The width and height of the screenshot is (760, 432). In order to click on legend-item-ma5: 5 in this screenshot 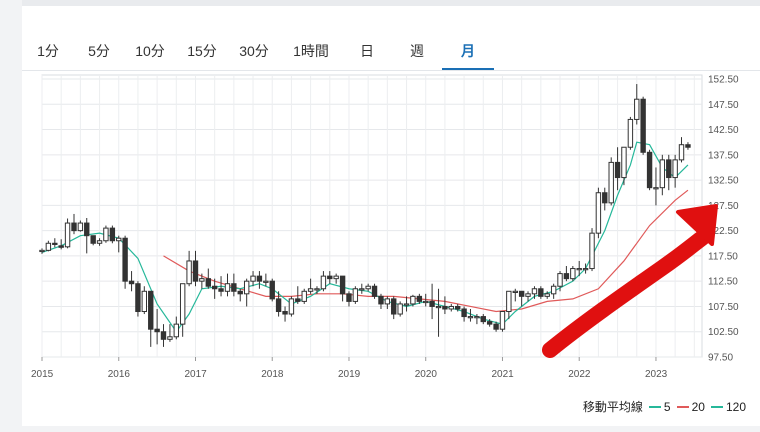, I will do `click(659, 407)`.